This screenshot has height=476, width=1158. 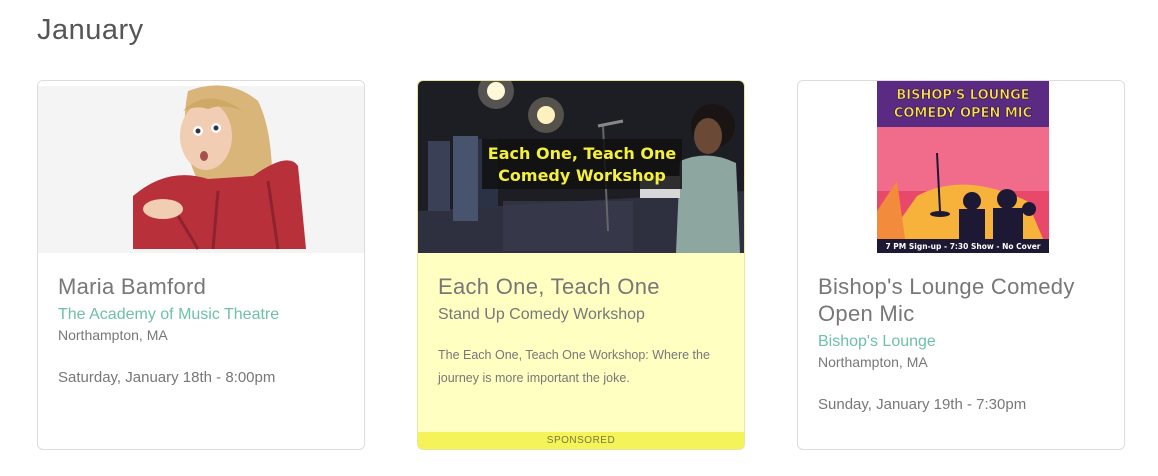 I want to click on event-image-maria-bamford, so click(x=201, y=167).